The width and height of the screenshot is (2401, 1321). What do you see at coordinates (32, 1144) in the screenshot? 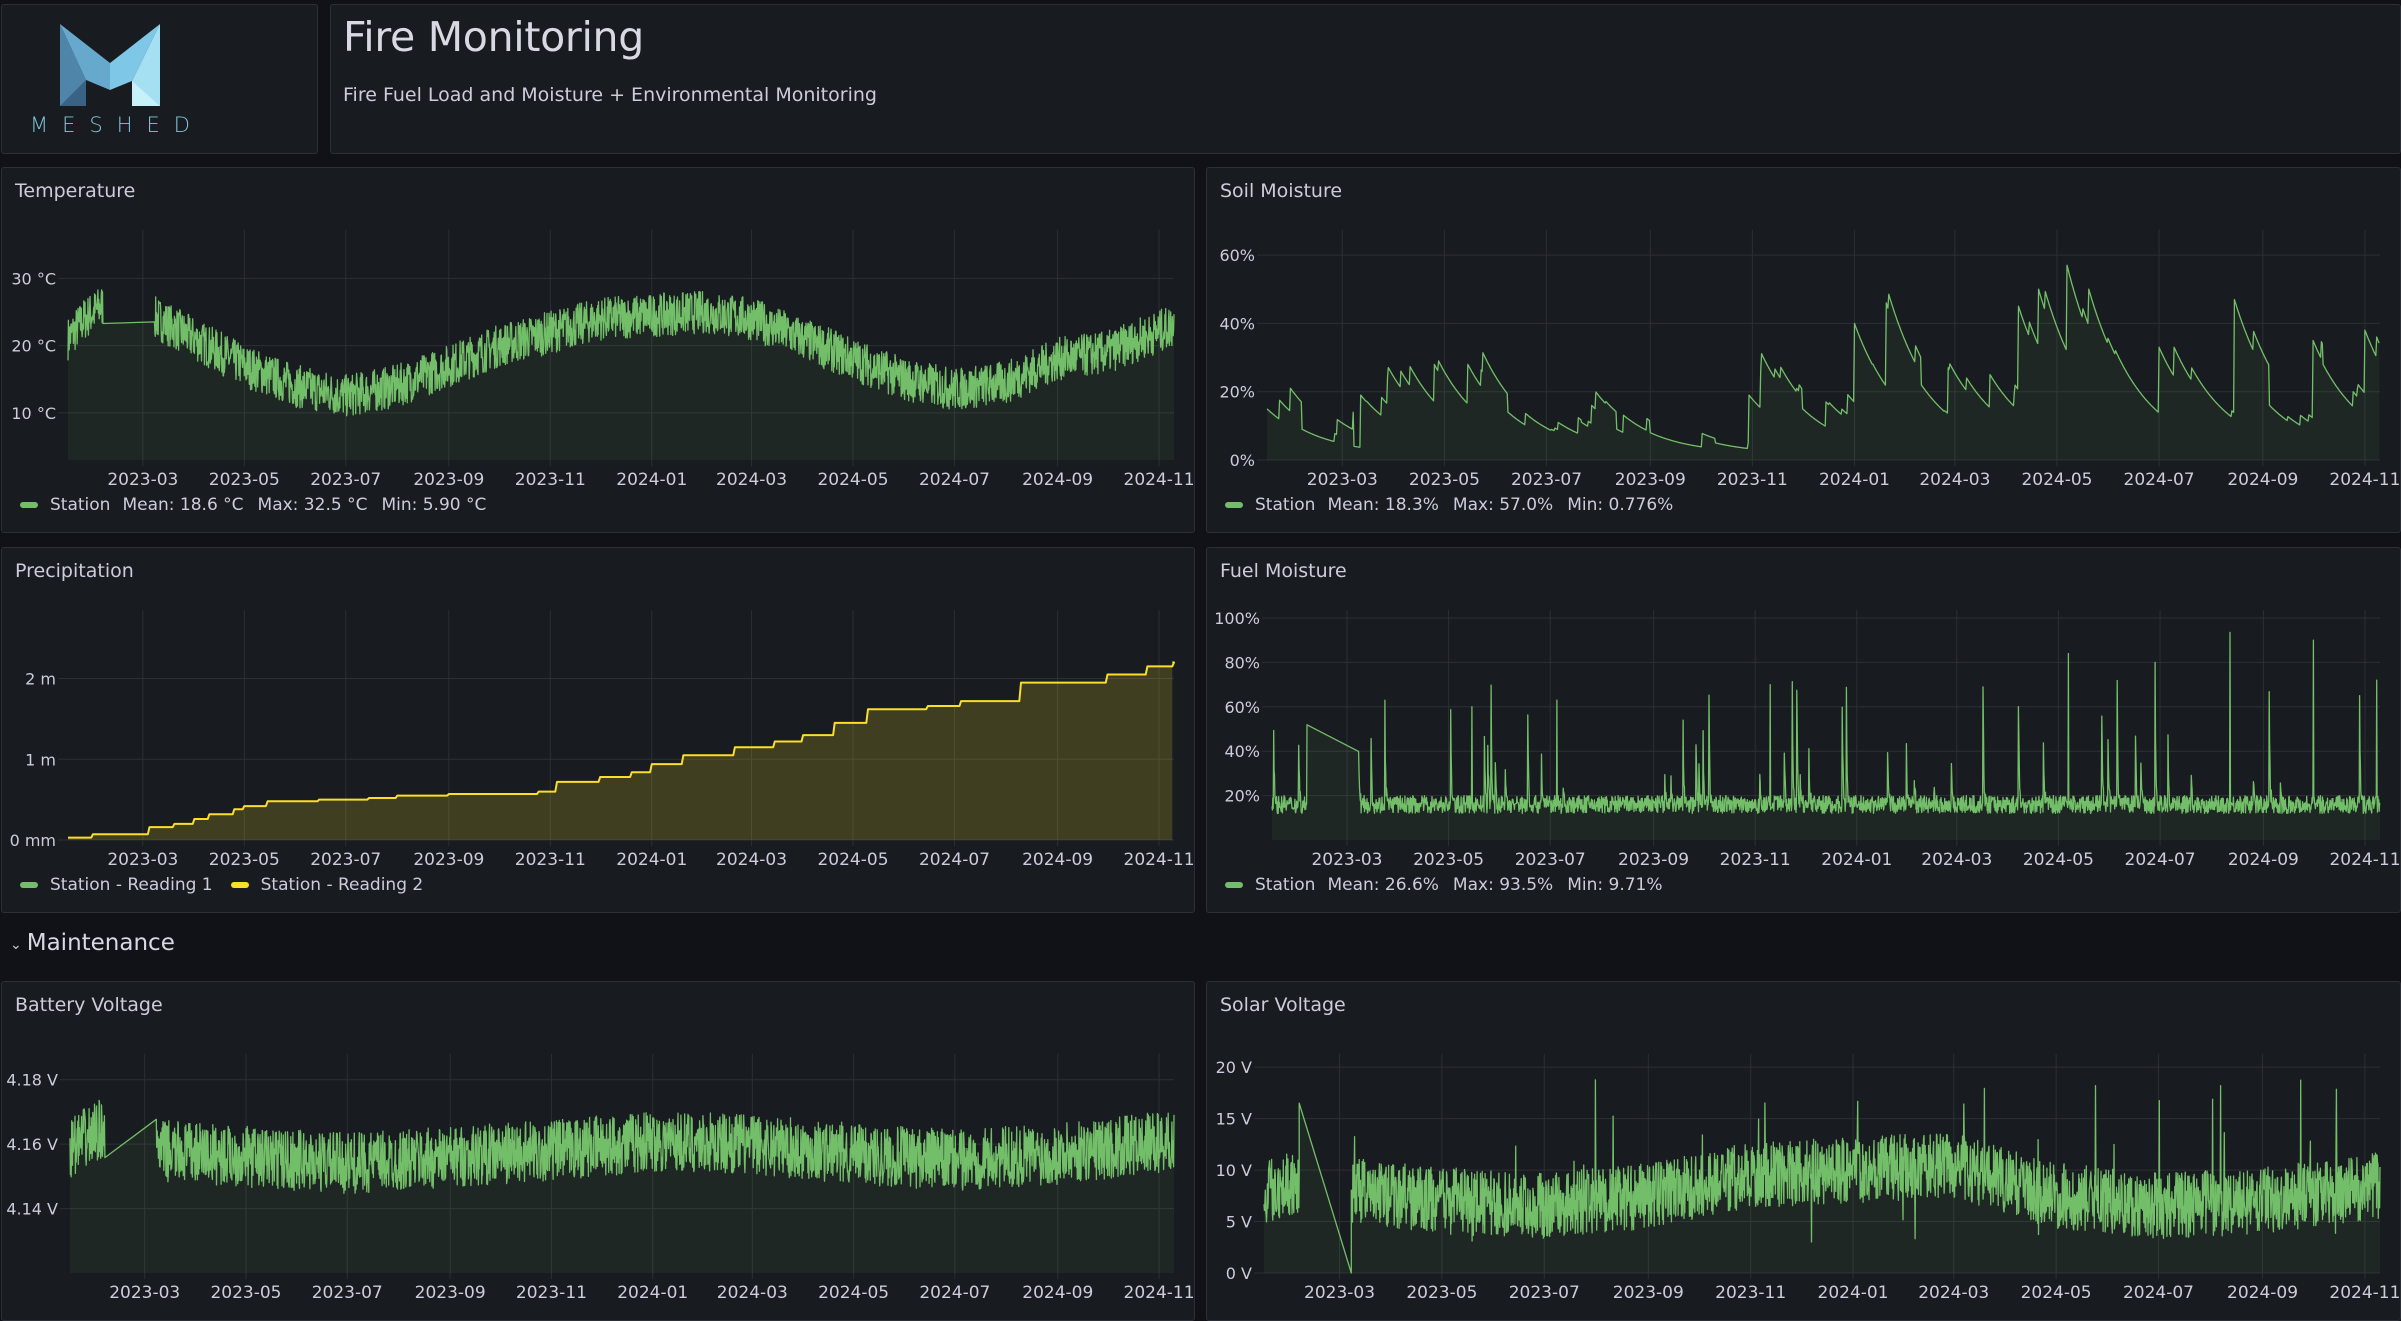
I see `y-tick-label: 4.16 V` at bounding box center [32, 1144].